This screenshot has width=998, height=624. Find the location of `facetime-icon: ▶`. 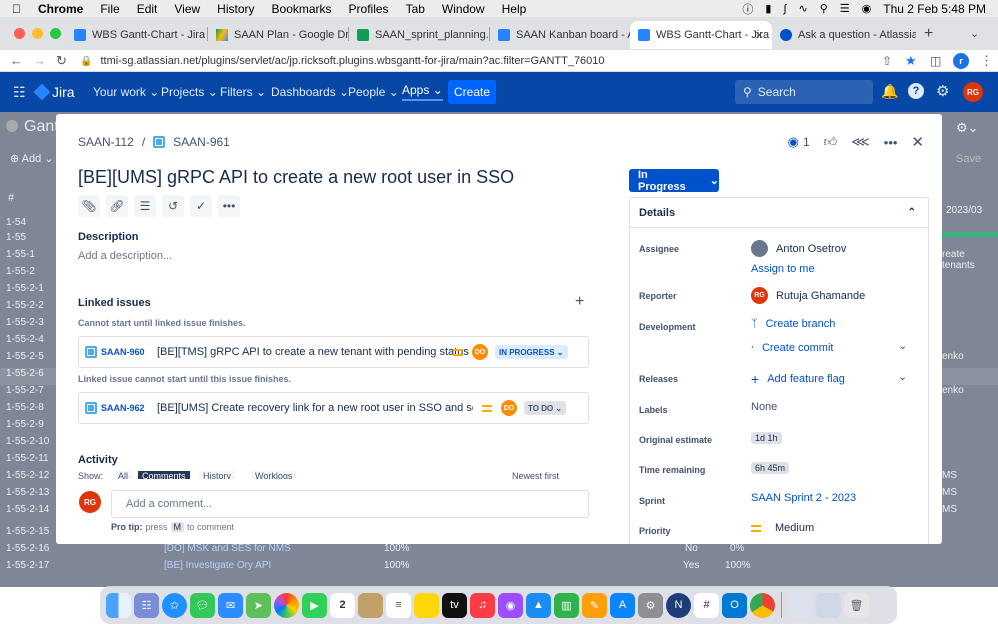

facetime-icon: ▶ is located at coordinates (314, 605).